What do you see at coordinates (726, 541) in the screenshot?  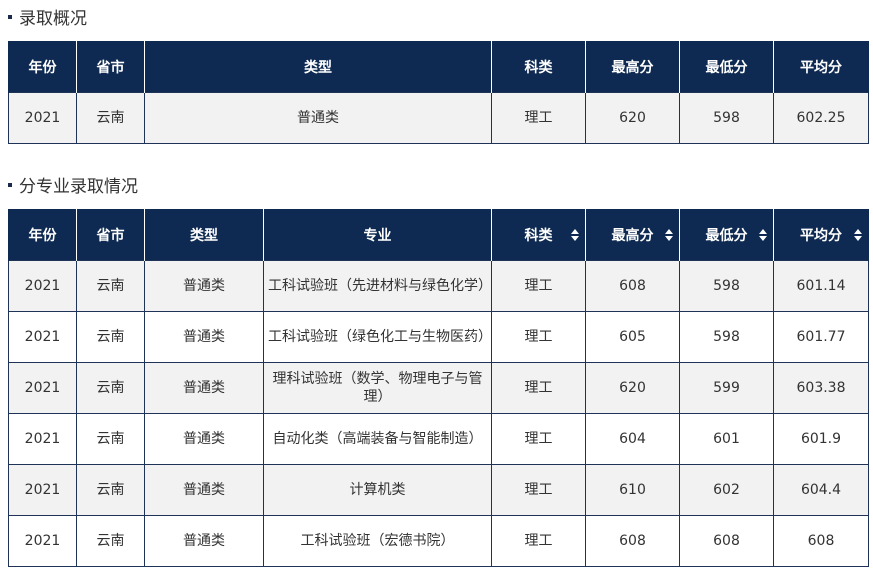 I see `cell-min: 608` at bounding box center [726, 541].